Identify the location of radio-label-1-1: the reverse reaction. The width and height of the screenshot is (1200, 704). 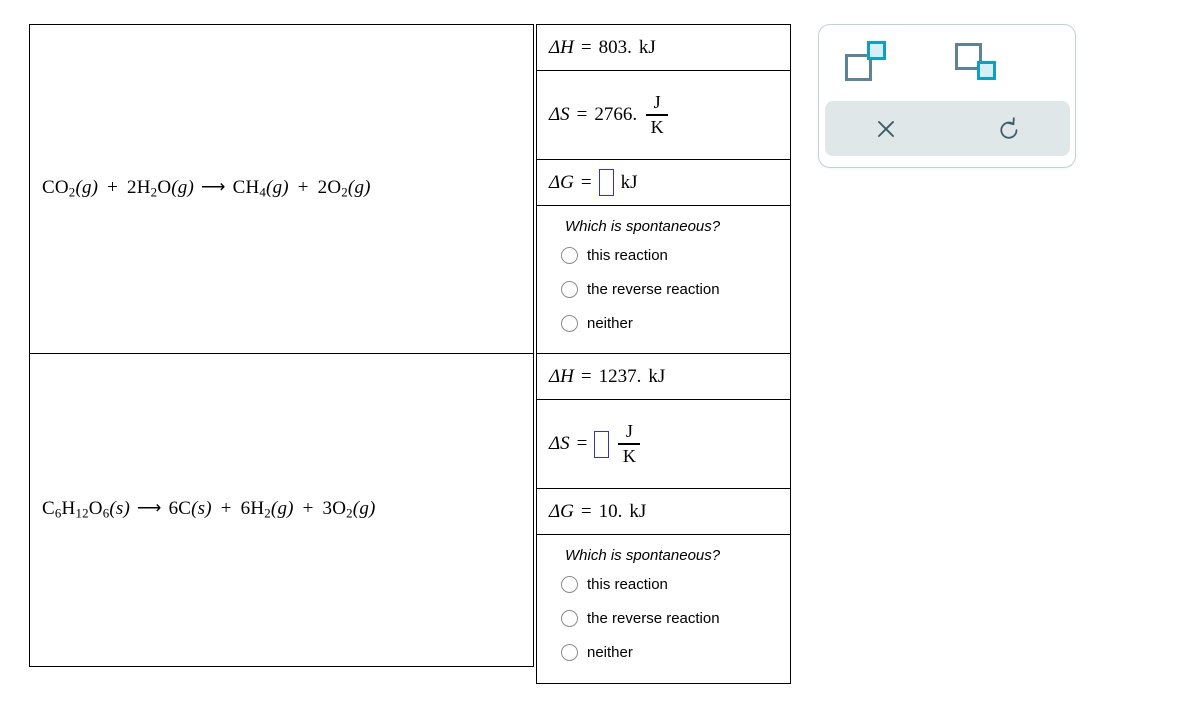
(653, 289).